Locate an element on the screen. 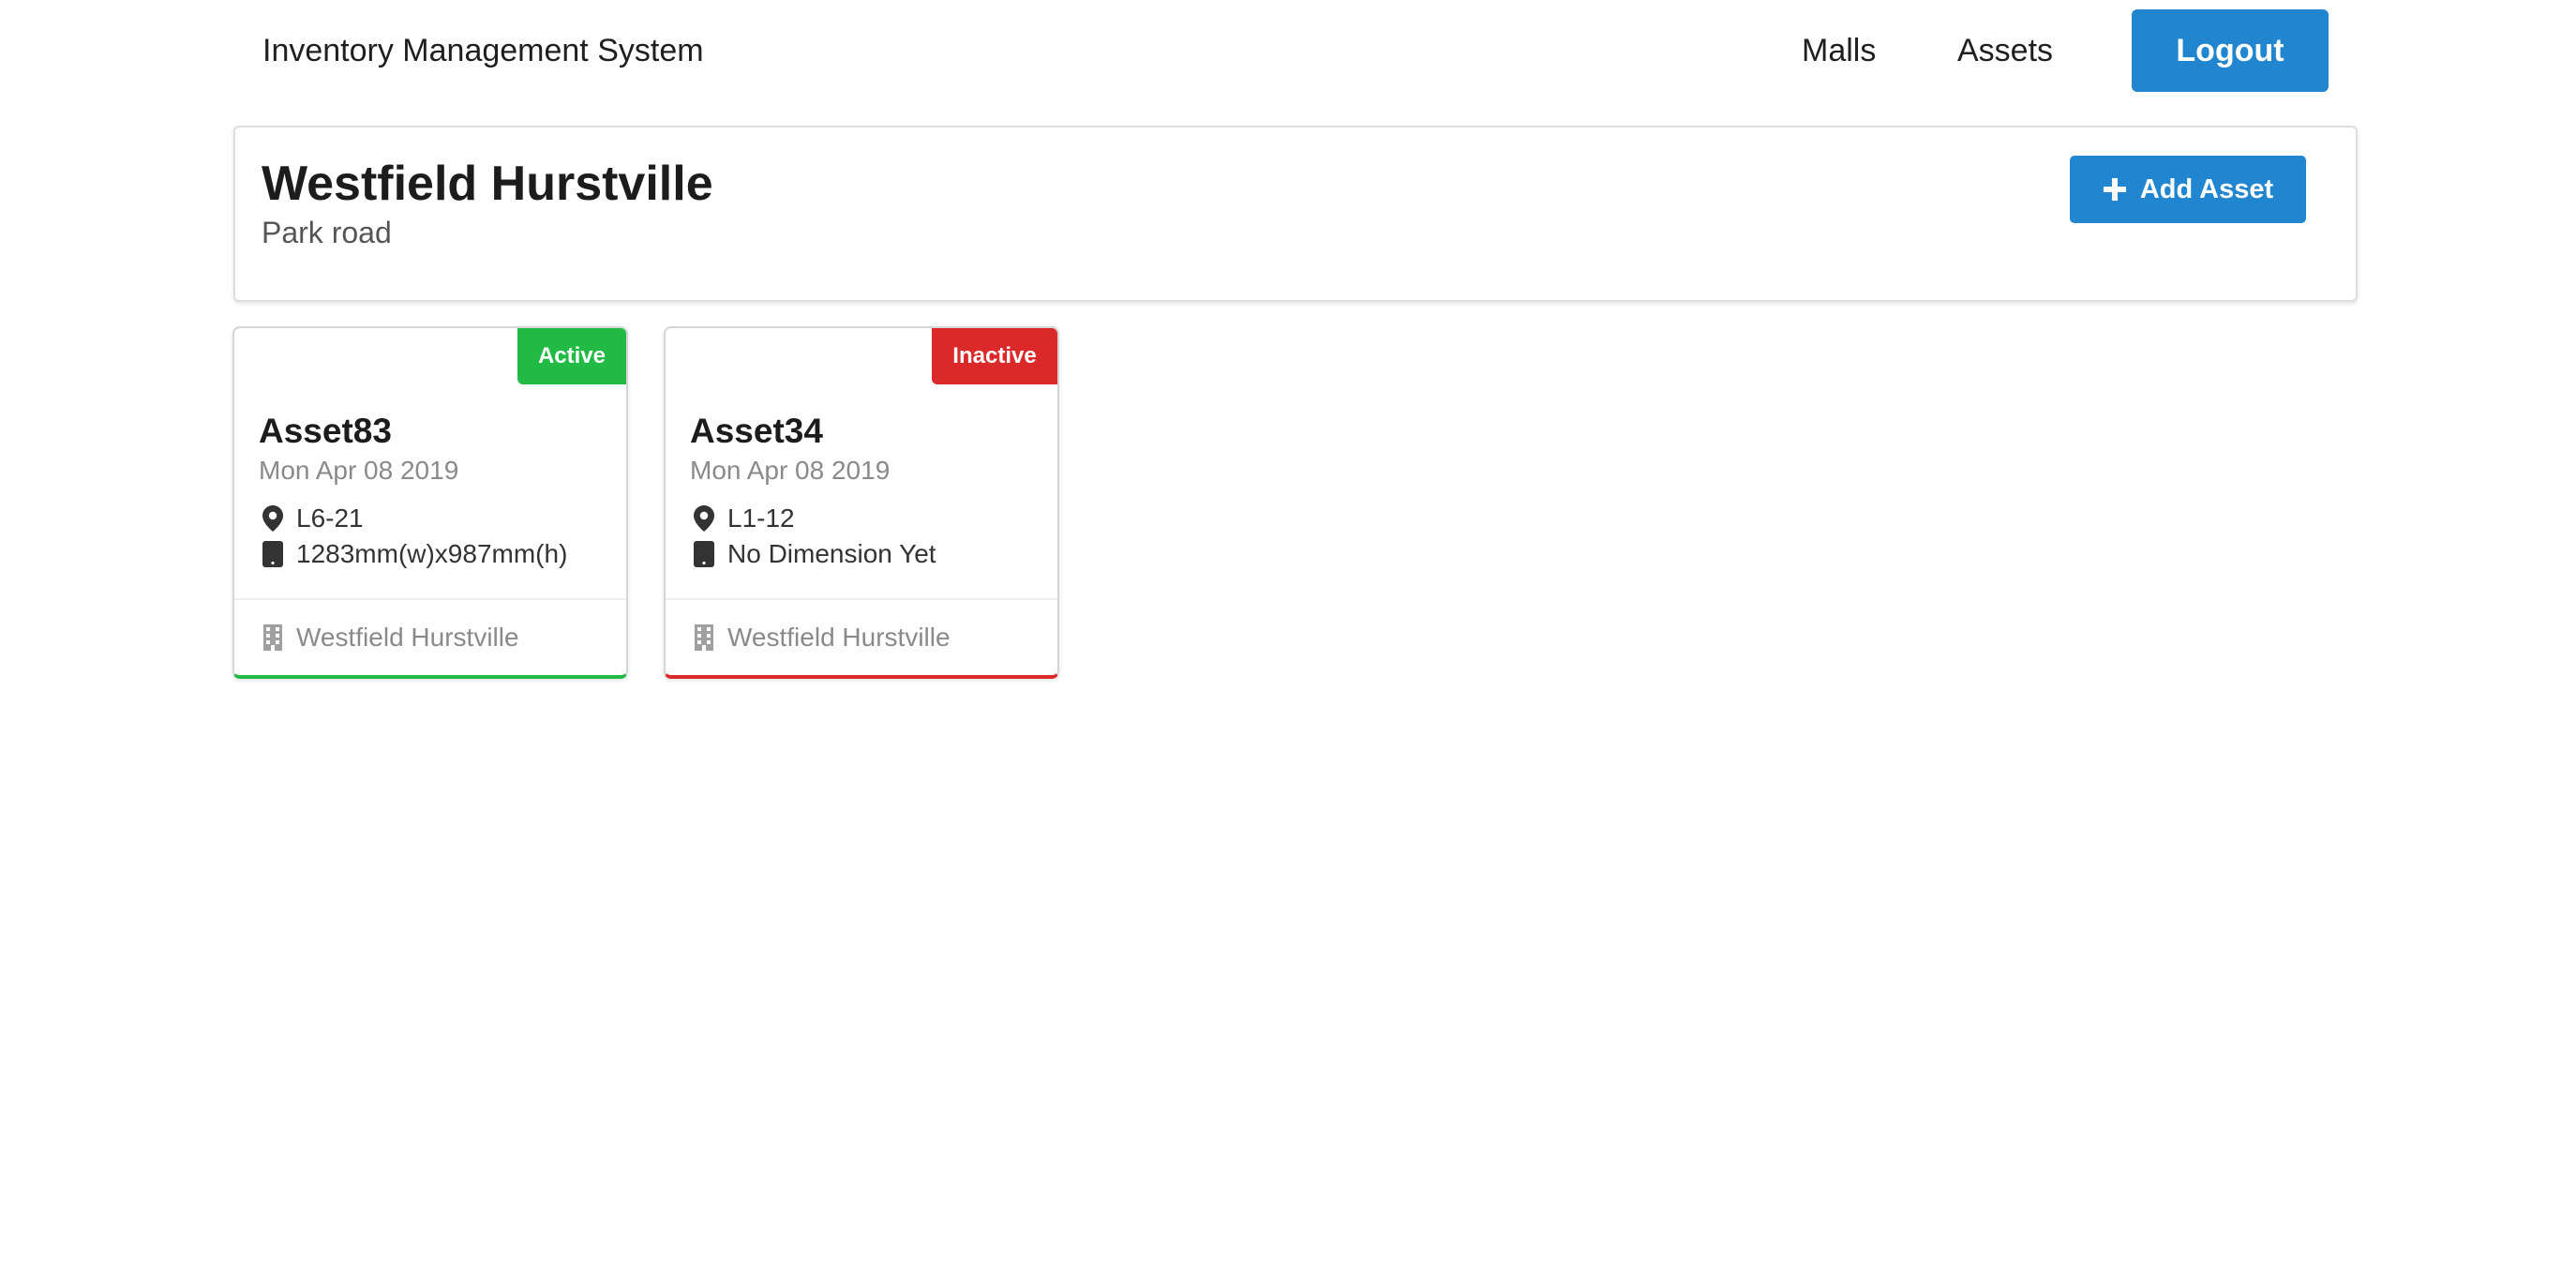  status-badge-inactive: Inactive is located at coordinates (994, 356).